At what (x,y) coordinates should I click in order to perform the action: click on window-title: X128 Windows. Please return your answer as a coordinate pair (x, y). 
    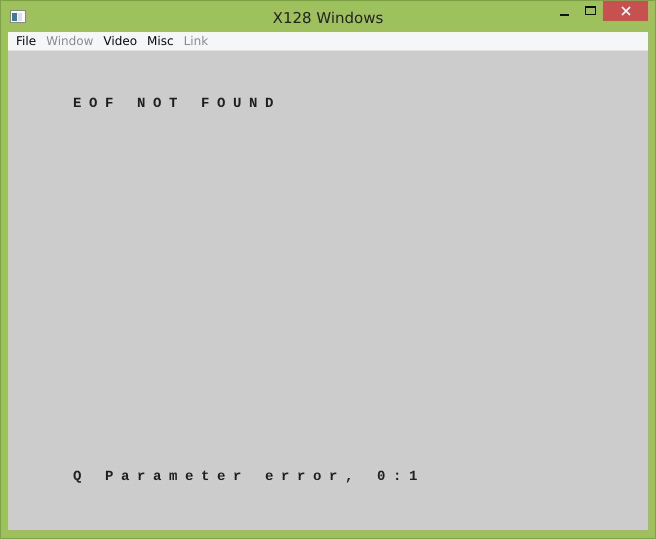
    Looking at the image, I should click on (328, 18).